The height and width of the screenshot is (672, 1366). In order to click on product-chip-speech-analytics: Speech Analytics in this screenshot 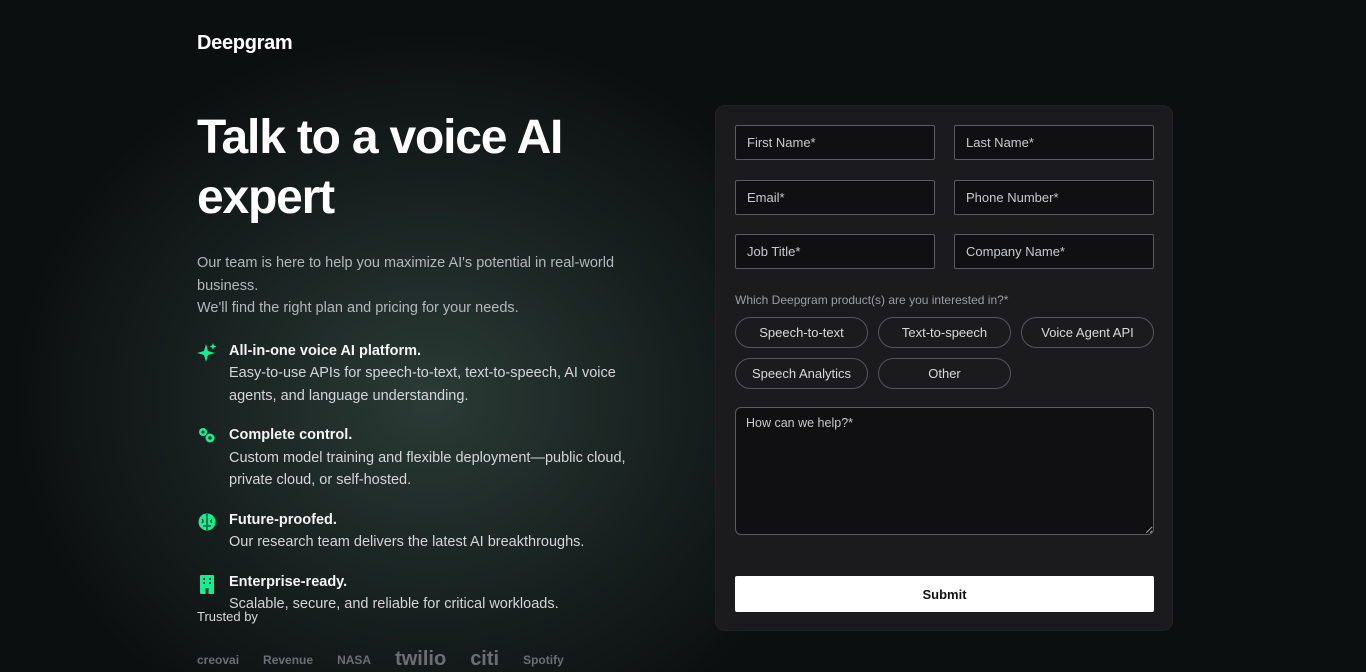, I will do `click(801, 373)`.